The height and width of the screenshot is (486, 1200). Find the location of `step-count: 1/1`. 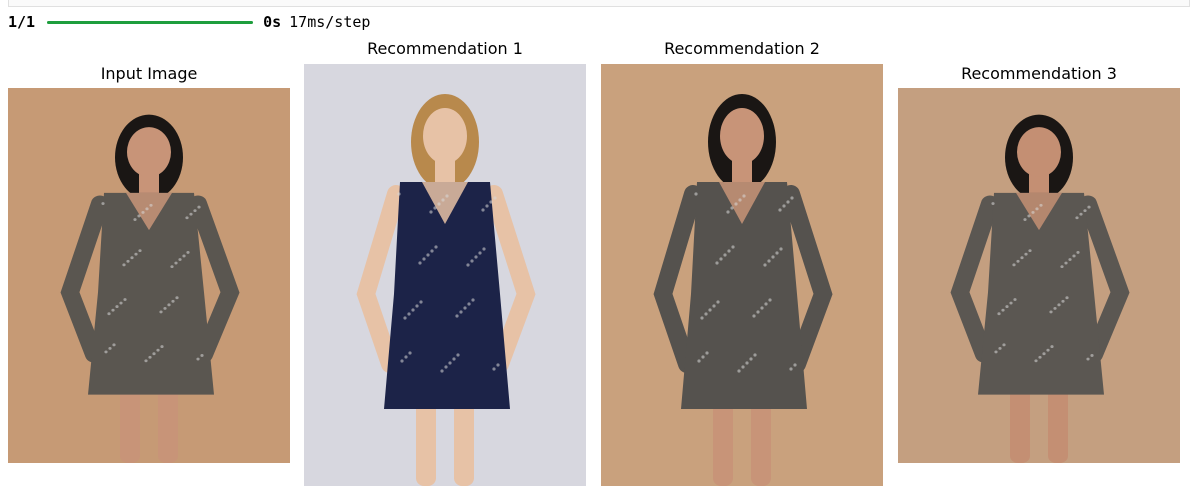

step-count: 1/1 is located at coordinates (22, 22).